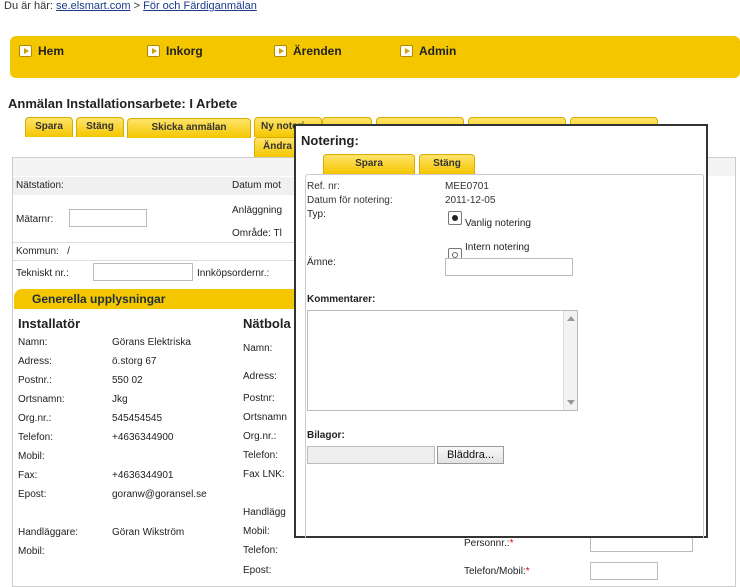 This screenshot has height=587, width=740. What do you see at coordinates (509, 267) in the screenshot?
I see `amne-input` at bounding box center [509, 267].